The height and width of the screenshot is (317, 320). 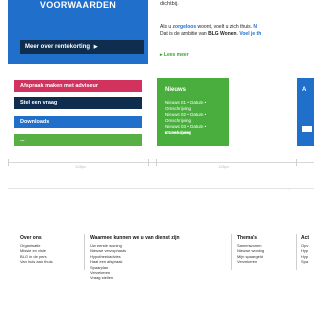 I want to click on footer-link: Van huis aan thuis, so click(x=36, y=261).